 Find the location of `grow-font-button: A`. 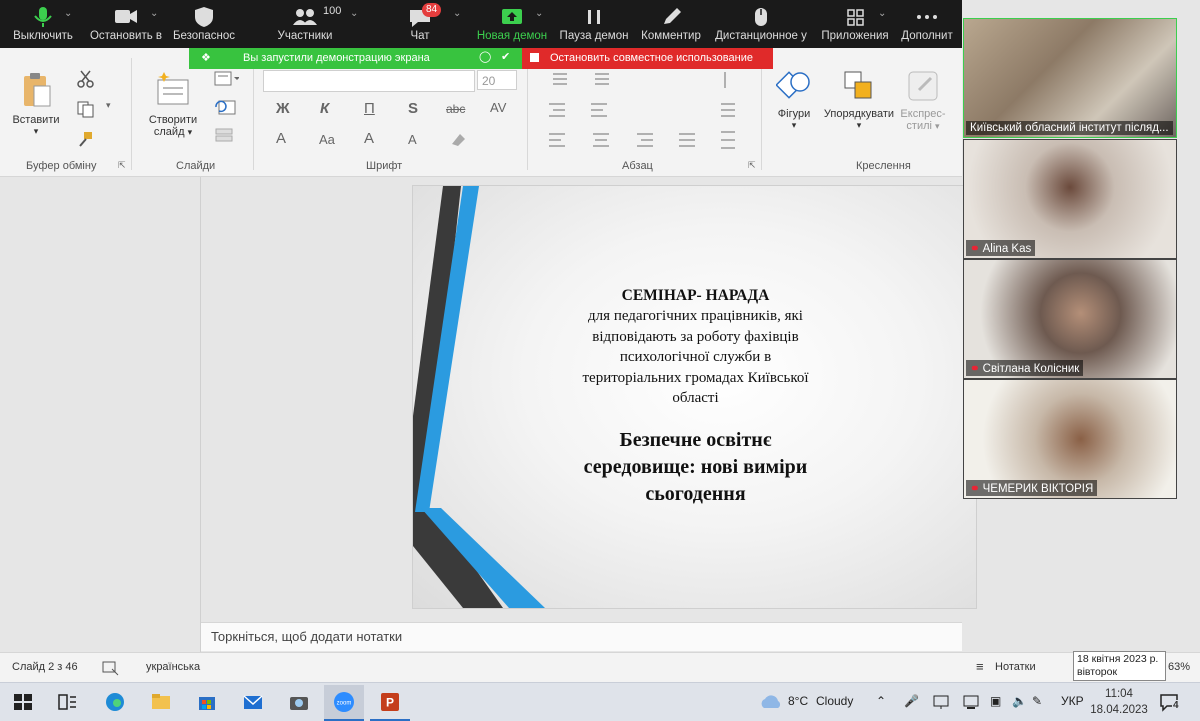

grow-font-button: A is located at coordinates (369, 138).